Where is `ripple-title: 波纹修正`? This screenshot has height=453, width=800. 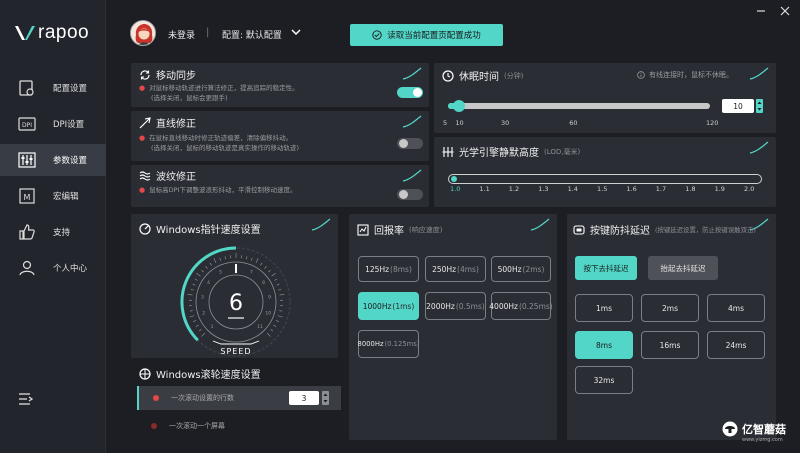 ripple-title: 波纹修正 is located at coordinates (176, 177).